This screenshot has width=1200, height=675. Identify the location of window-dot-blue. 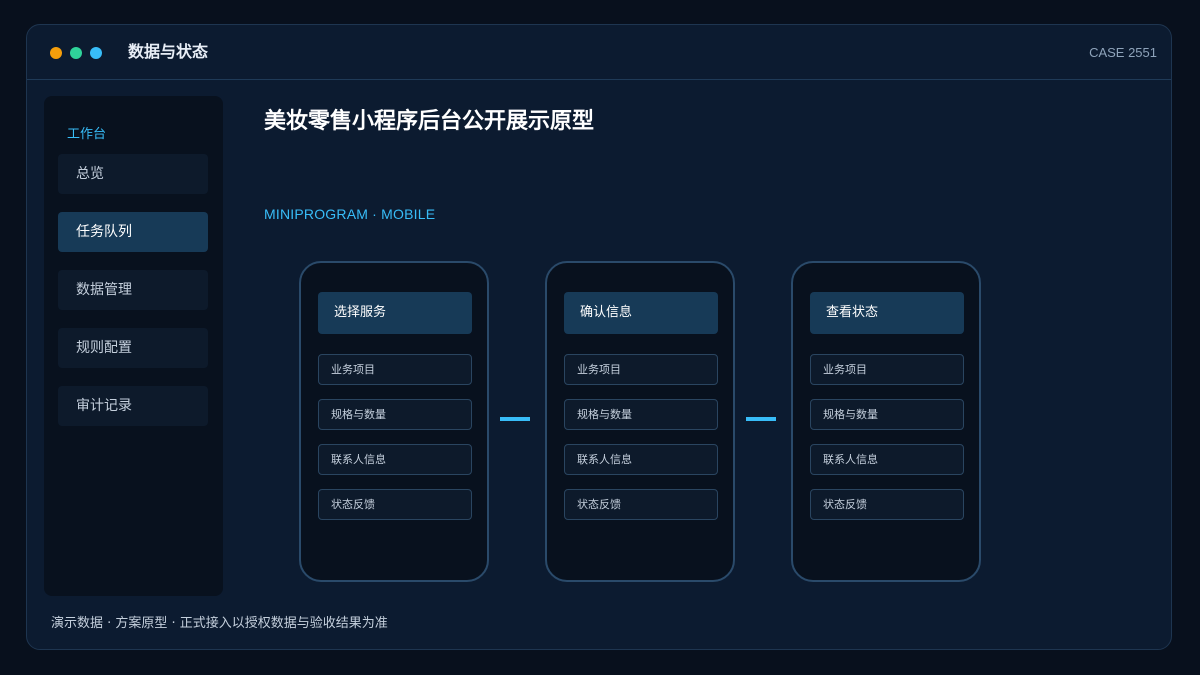
(96, 53).